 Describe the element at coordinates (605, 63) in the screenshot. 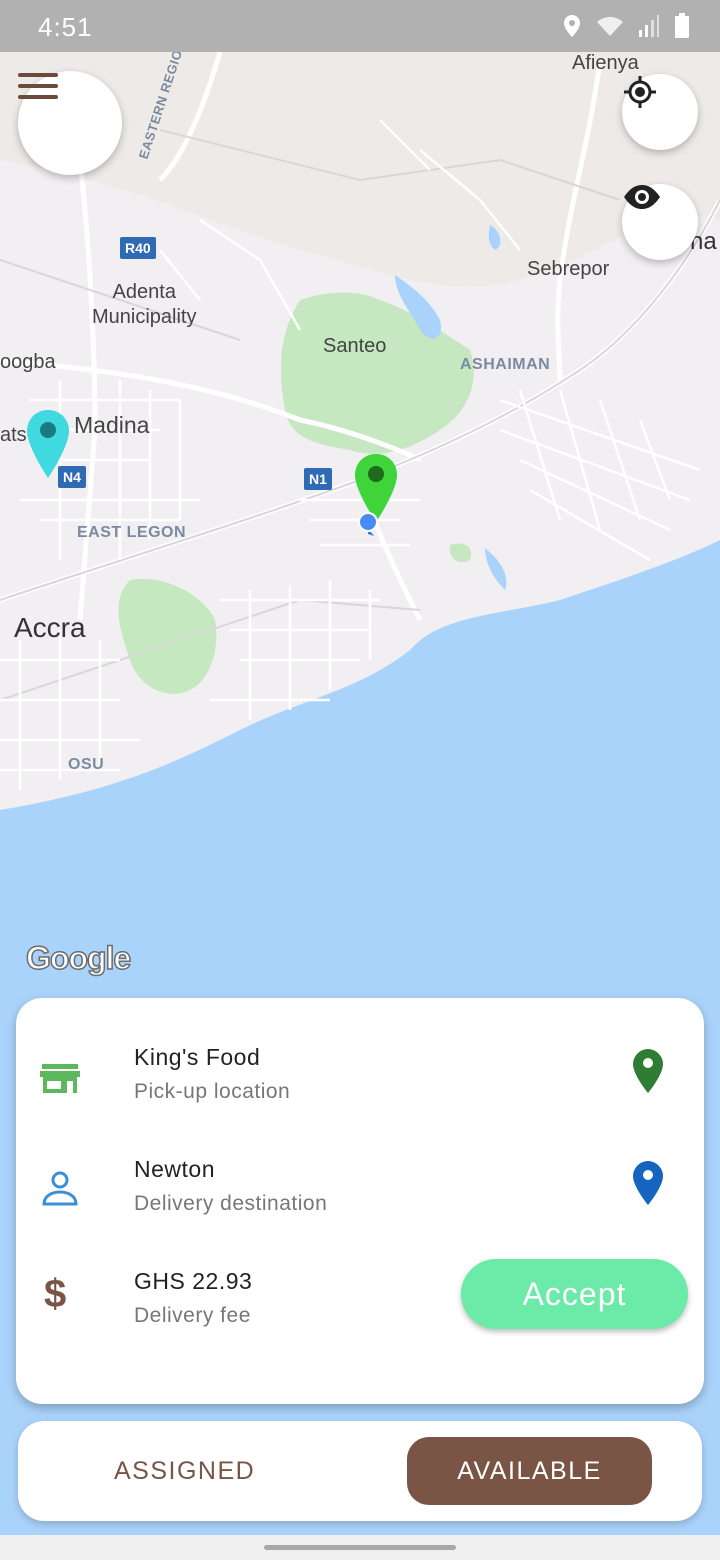

I see `map-label-afienya: Afienya` at that location.